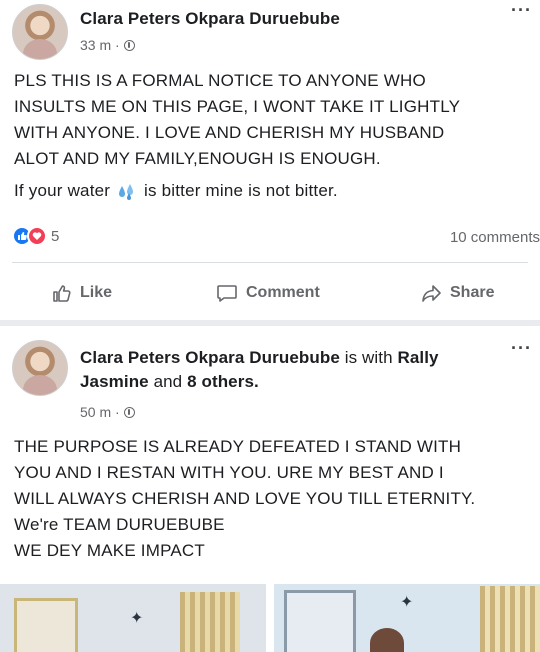 The image size is (540, 652). Describe the element at coordinates (119, 524) in the screenshot. I see `post-line: We're TEAM DURUEBUBE` at that location.